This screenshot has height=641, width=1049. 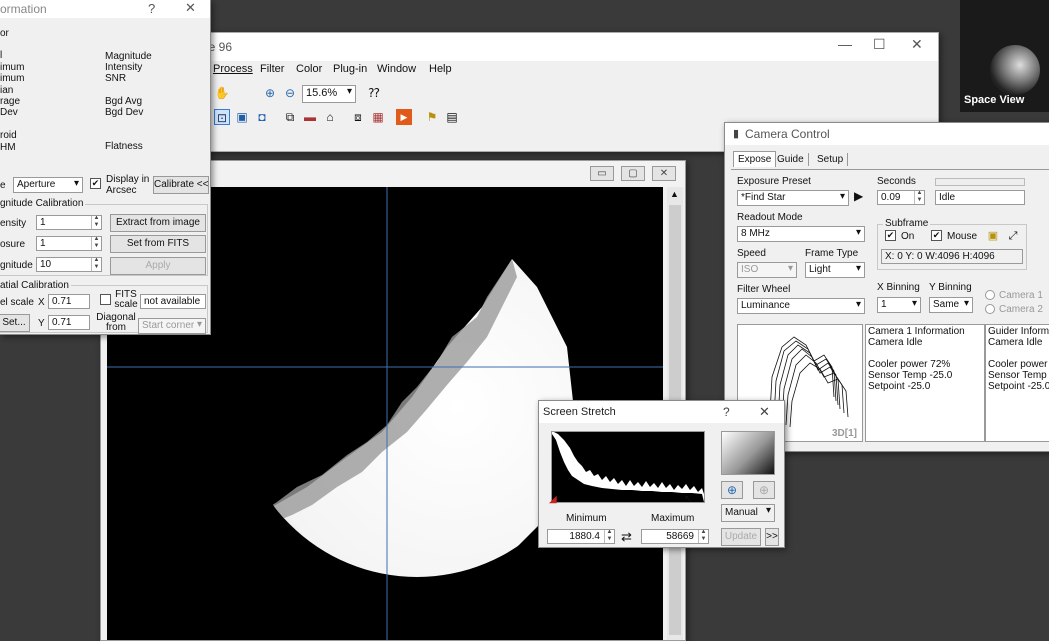 I want to click on display-arcsec-label: Display in Arcsec, so click(x=128, y=185).